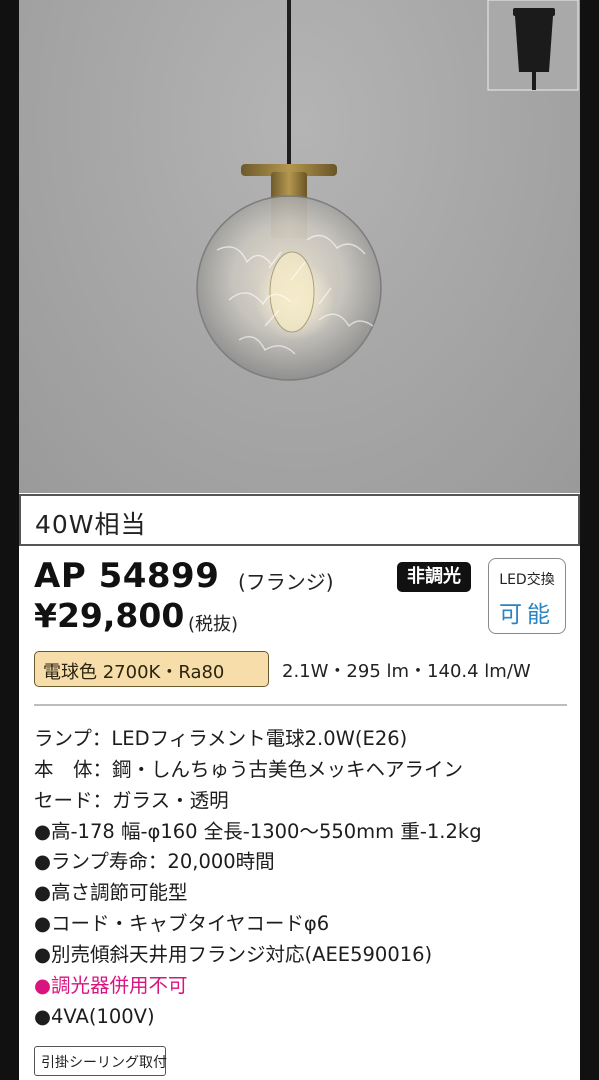 Image resolution: width=599 pixels, height=1080 pixels. I want to click on light-color-text: 電球色 2700K・Ra80, so click(134, 672).